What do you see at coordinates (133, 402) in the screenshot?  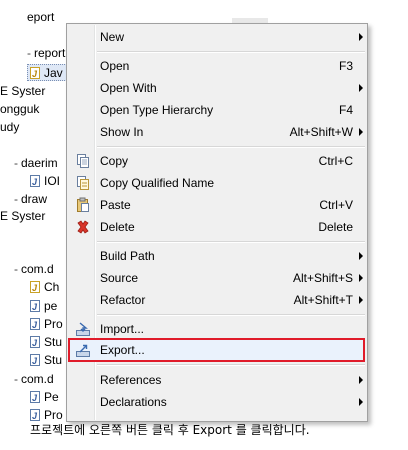 I see `menu-item-label: Declarations` at bounding box center [133, 402].